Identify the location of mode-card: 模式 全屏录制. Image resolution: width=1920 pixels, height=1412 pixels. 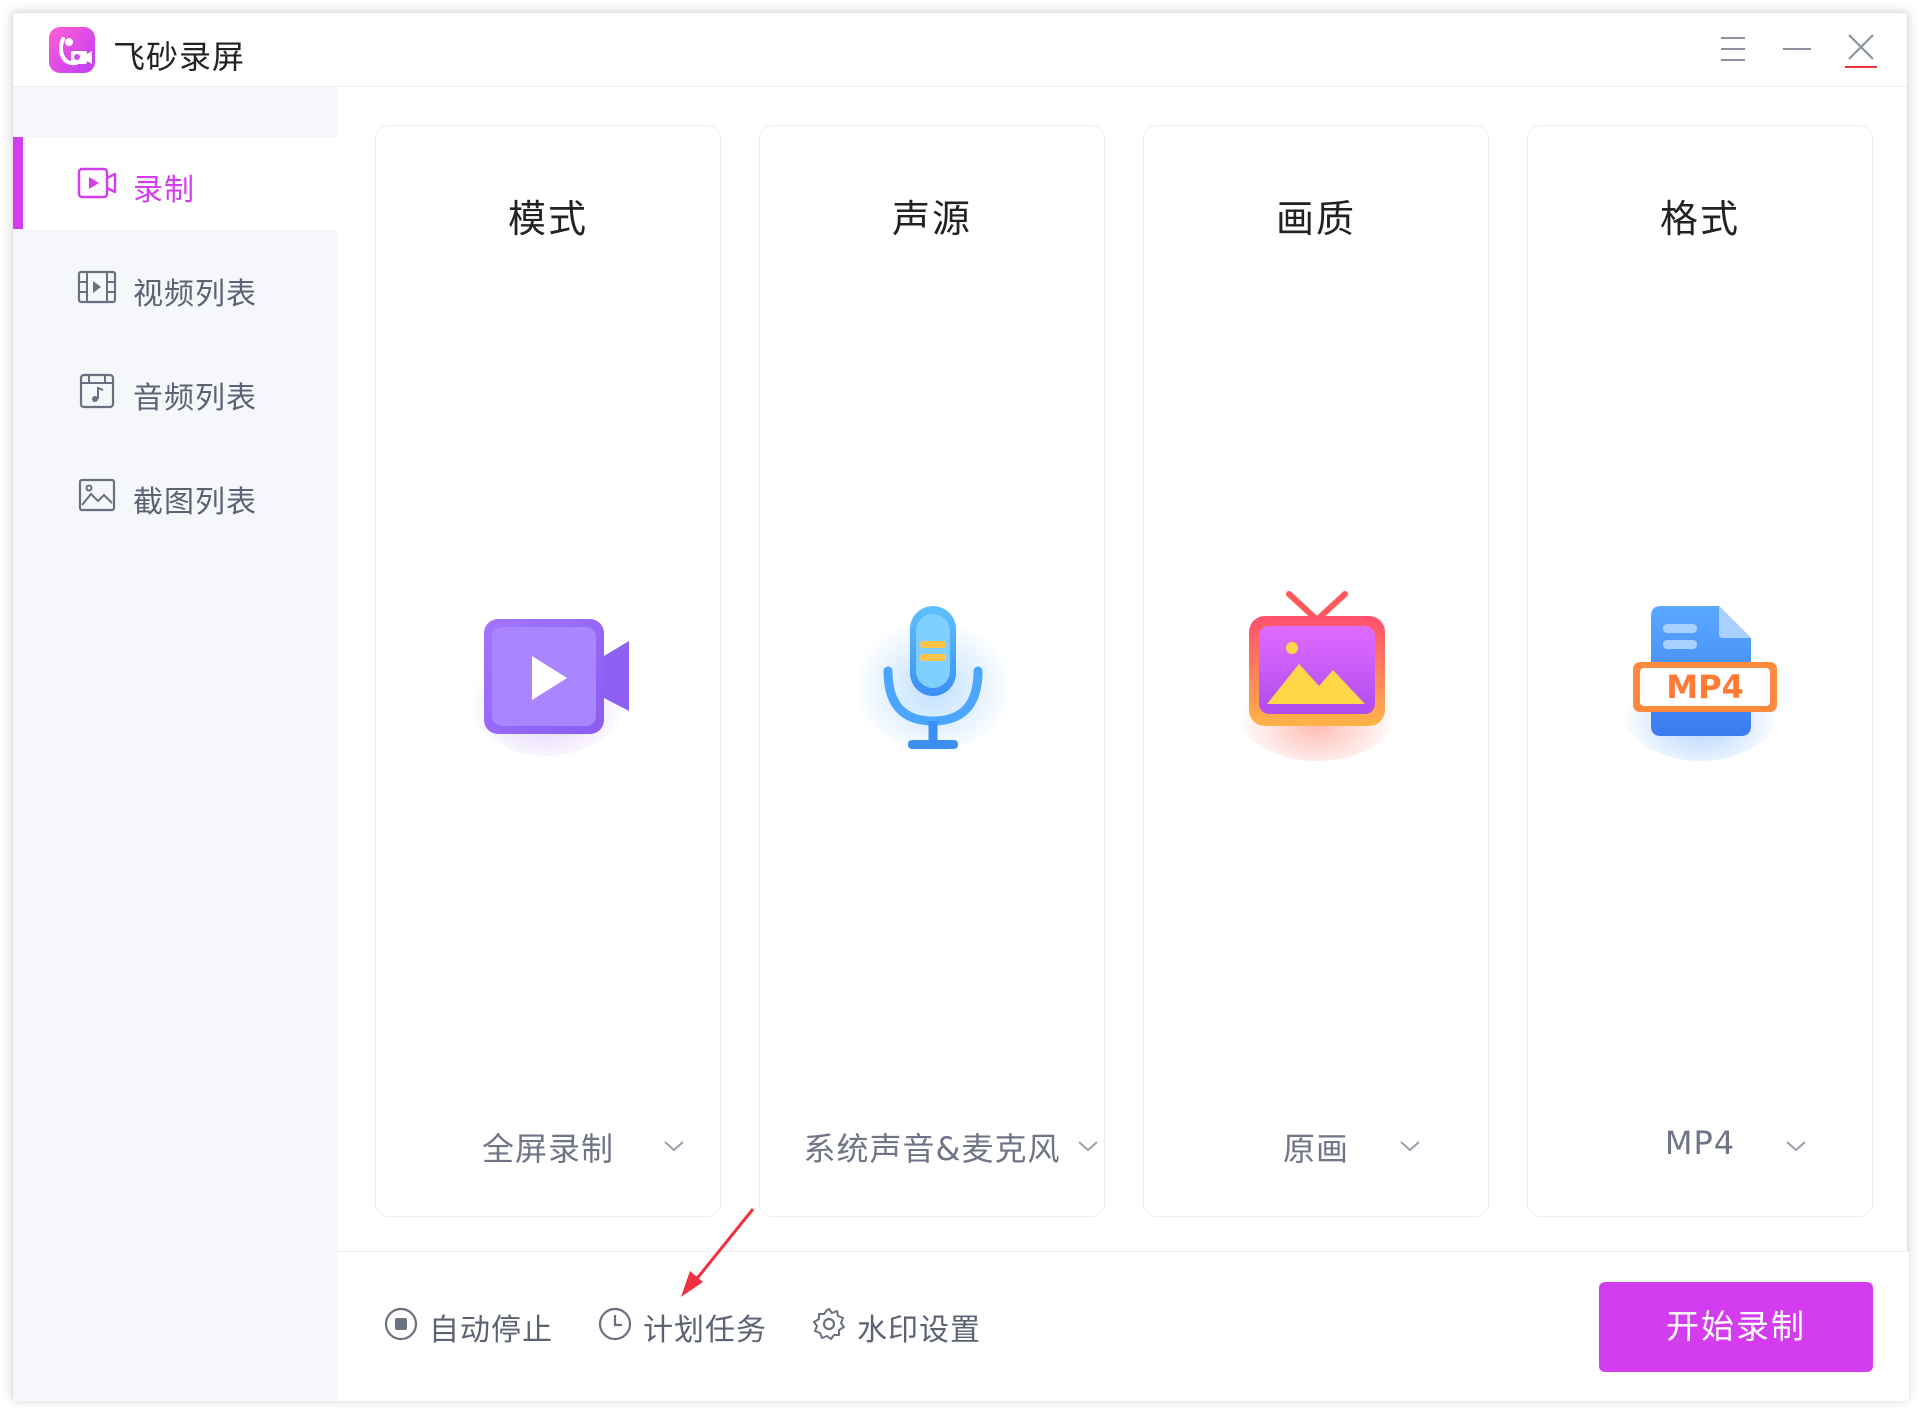
(548, 671).